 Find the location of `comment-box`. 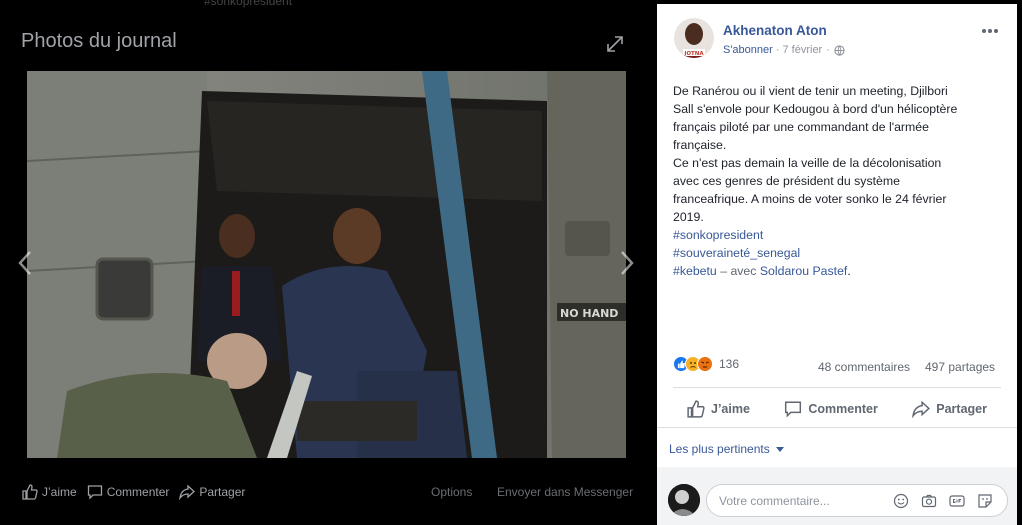

comment-box is located at coordinates (857, 500).